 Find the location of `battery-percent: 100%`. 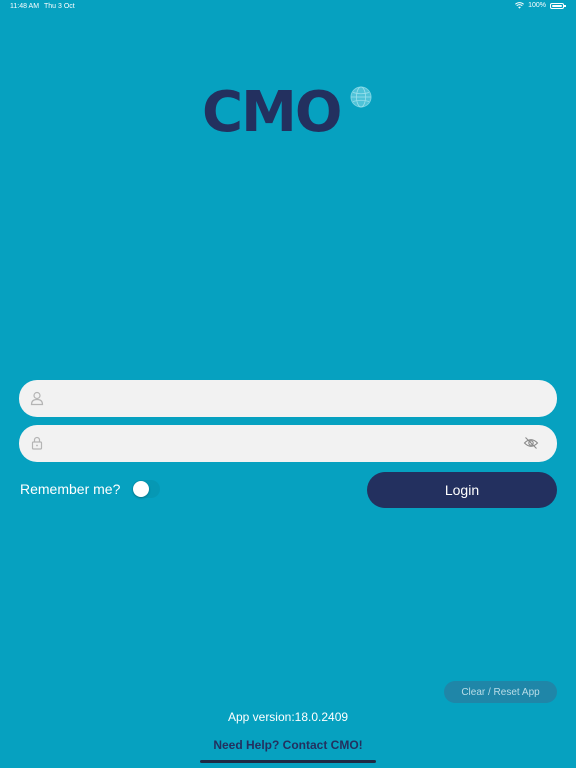

battery-percent: 100% is located at coordinates (537, 5).